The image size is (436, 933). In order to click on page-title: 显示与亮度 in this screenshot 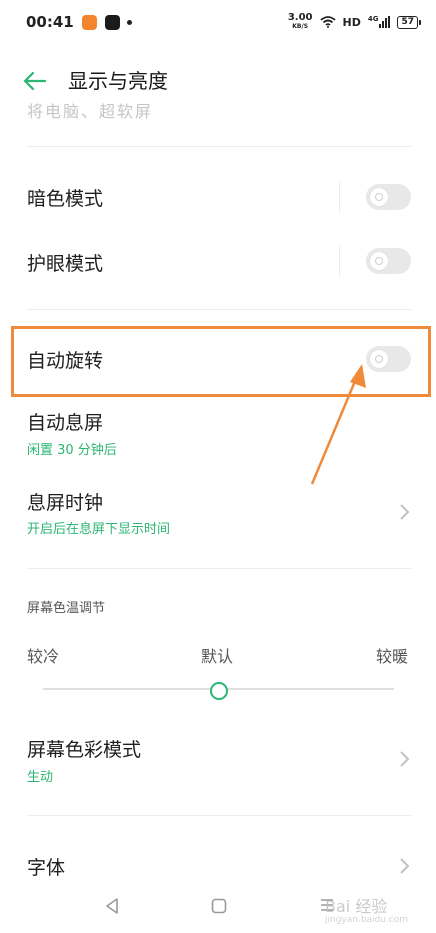, I will do `click(118, 81)`.